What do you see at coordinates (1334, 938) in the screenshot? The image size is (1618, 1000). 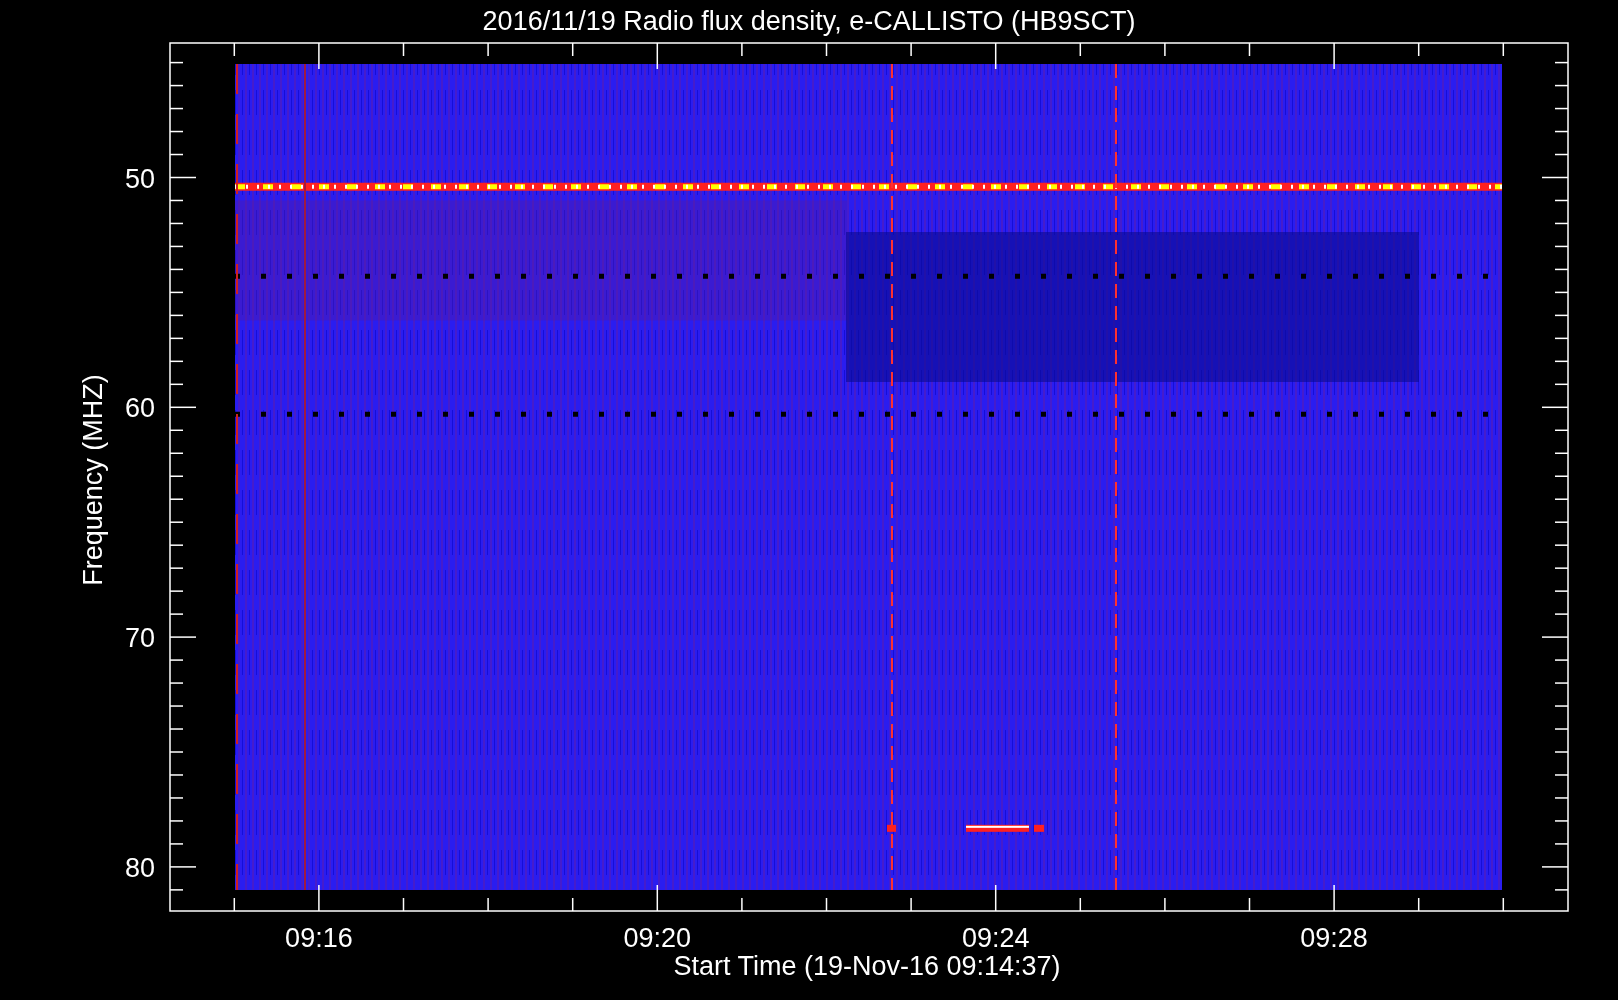 I see `tick-label: 09:28` at bounding box center [1334, 938].